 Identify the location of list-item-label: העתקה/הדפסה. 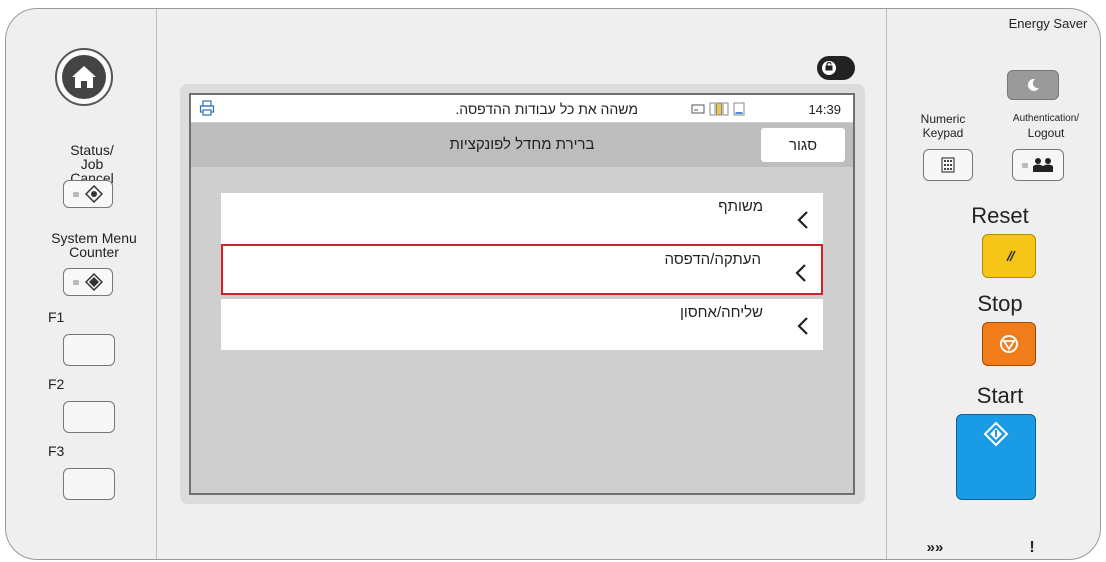
(712, 259).